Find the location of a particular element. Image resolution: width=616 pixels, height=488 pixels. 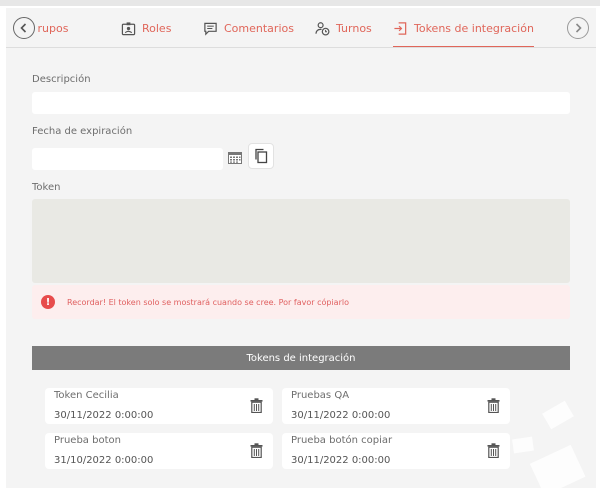

top-strip is located at coordinates (308, 4).